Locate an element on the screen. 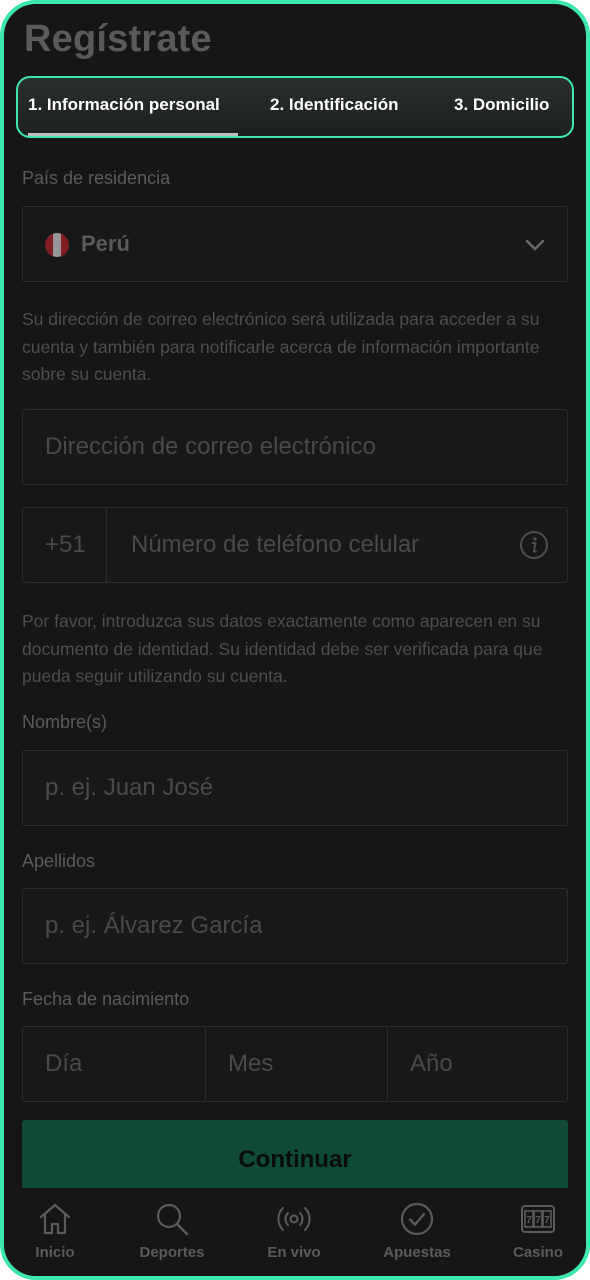 Image resolution: width=590 pixels, height=1280 pixels. nav-label-inicio: Inicio is located at coordinates (55, 1252).